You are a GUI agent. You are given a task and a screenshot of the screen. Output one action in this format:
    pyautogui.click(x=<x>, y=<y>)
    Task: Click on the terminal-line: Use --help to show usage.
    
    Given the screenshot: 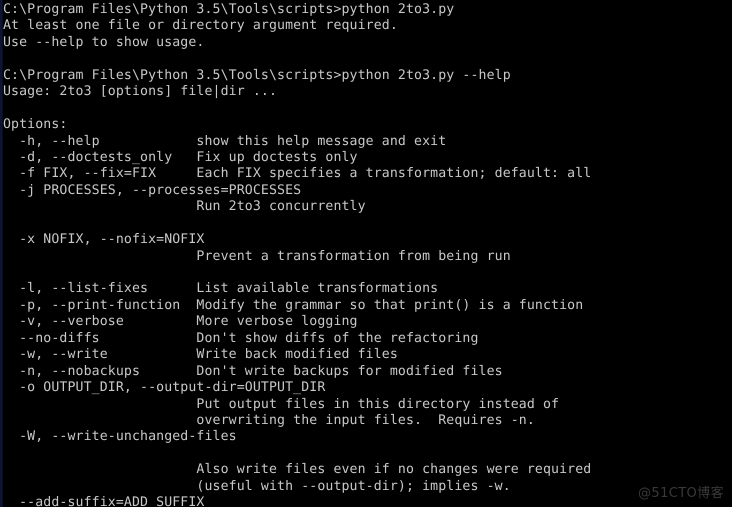 What is the action you would take?
    pyautogui.click(x=104, y=42)
    